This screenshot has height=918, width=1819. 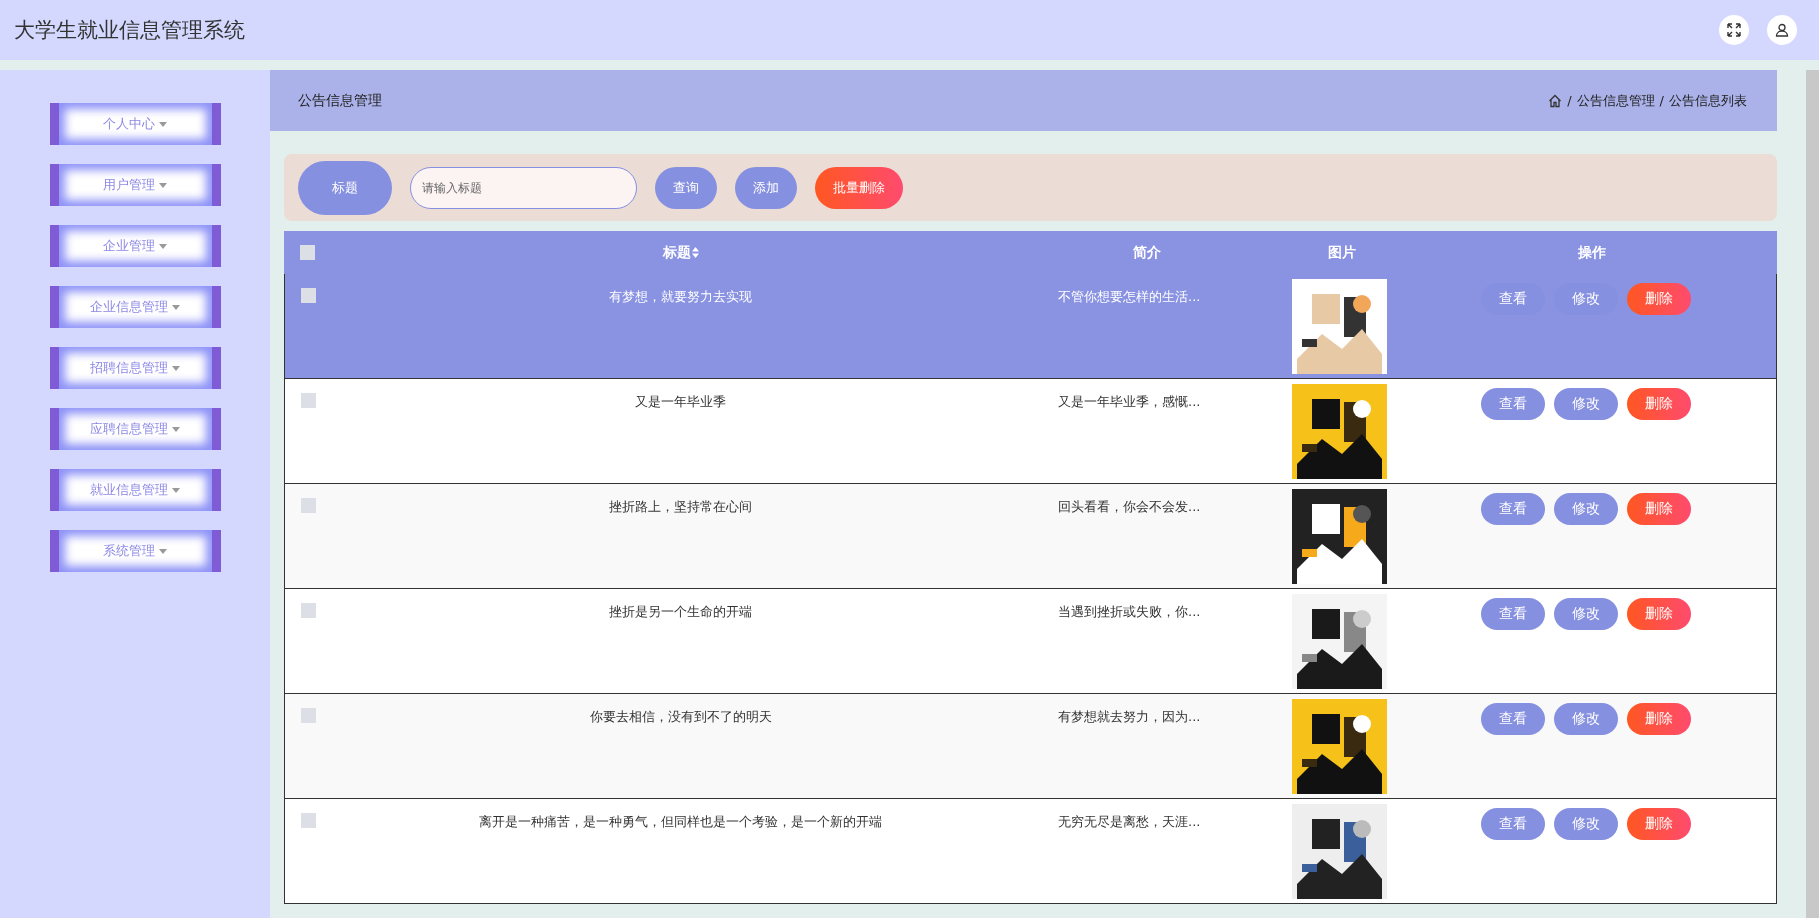 What do you see at coordinates (695, 252) in the screenshot?
I see `sort-icon` at bounding box center [695, 252].